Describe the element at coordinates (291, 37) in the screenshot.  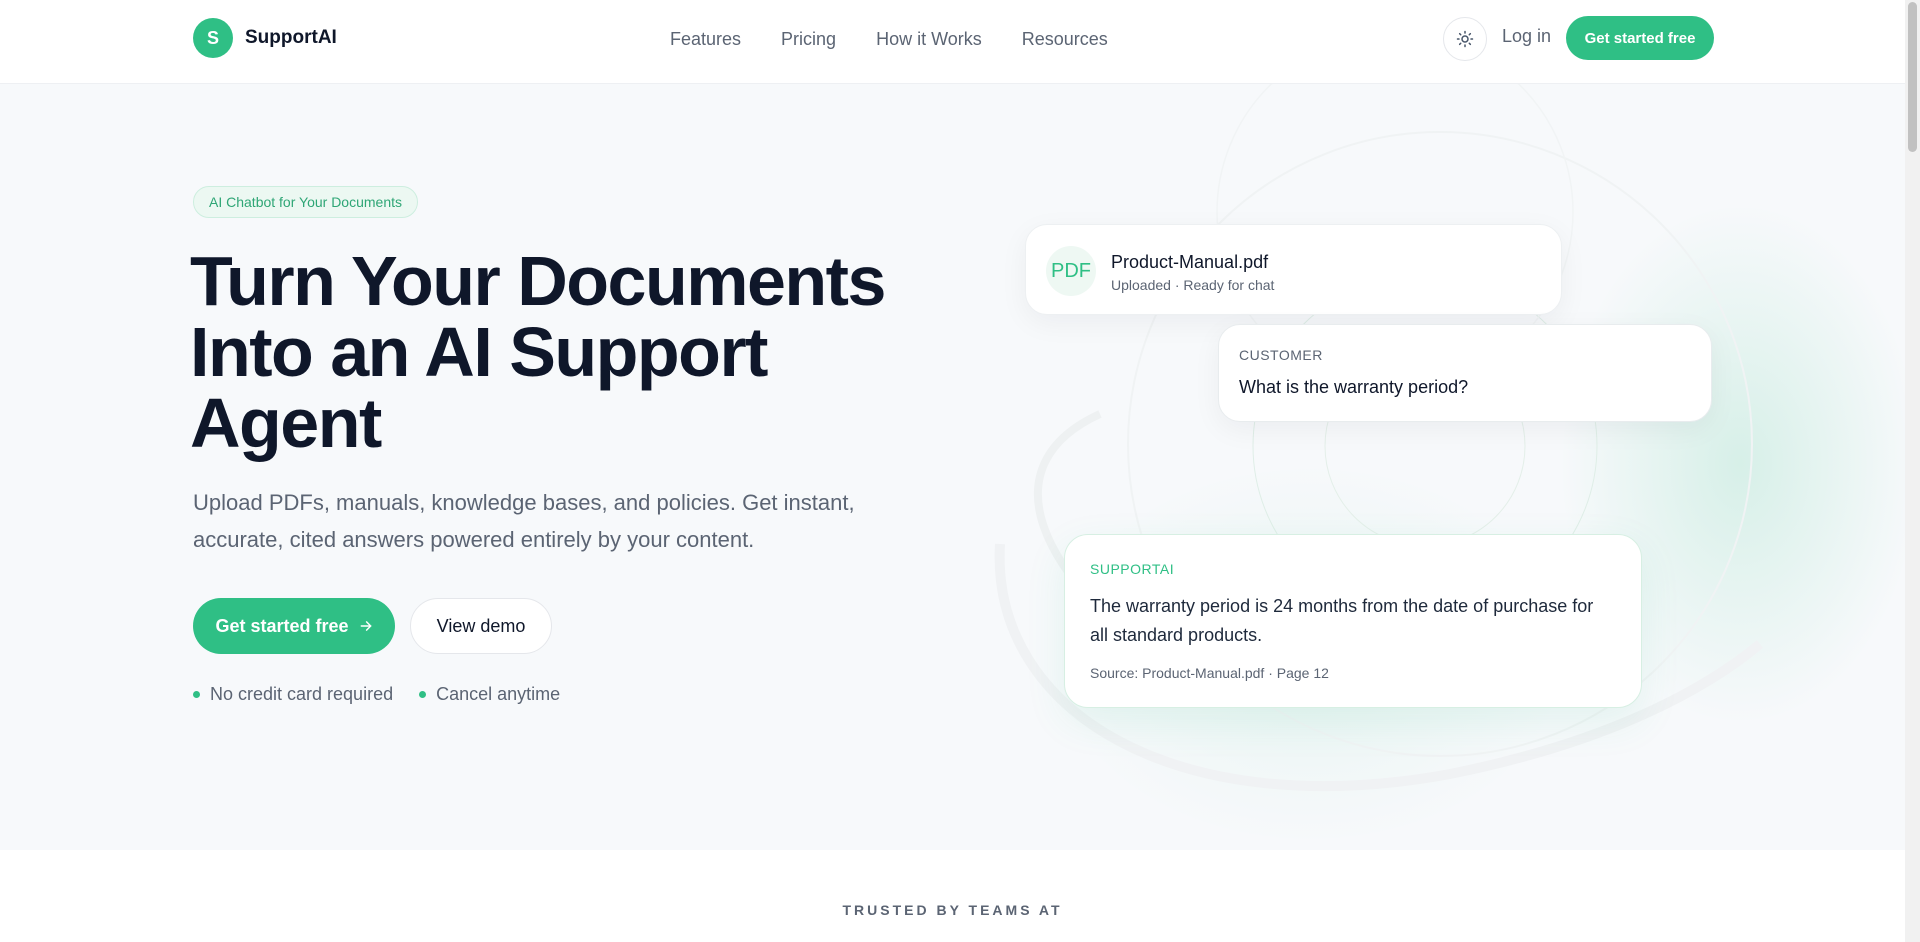
I see `brand-name: SupportAI` at that location.